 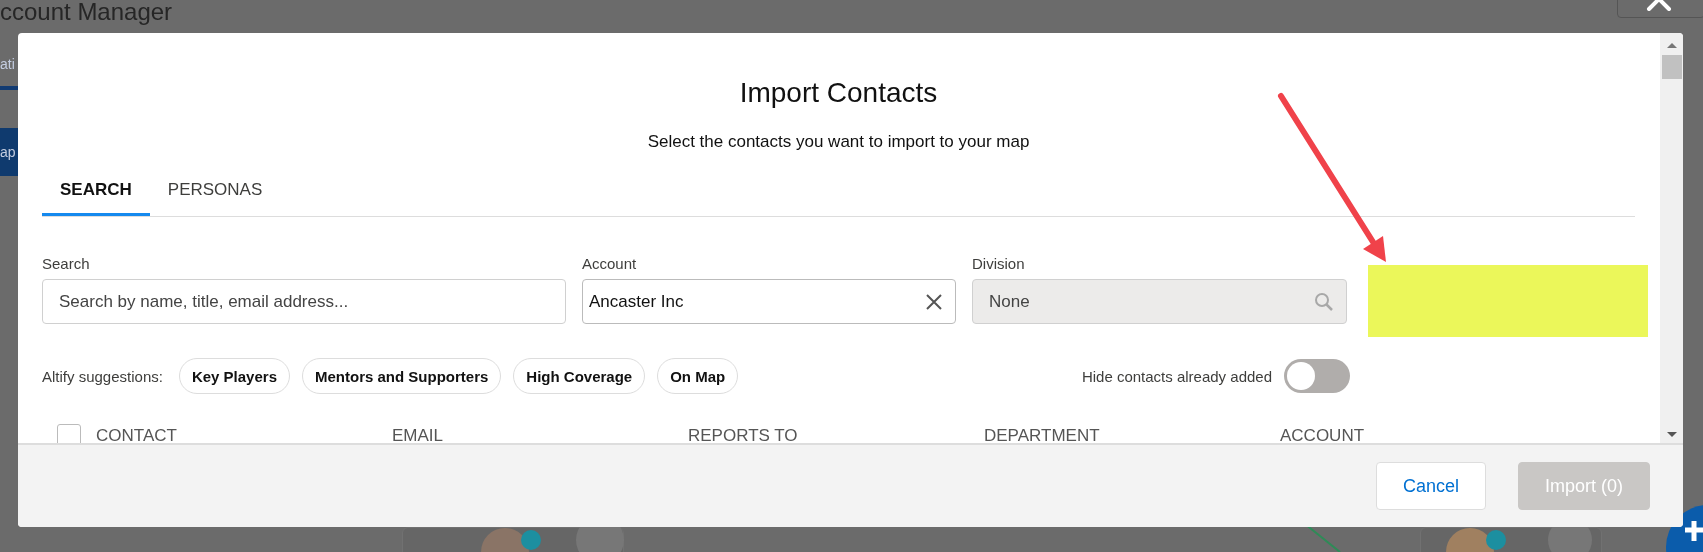 I want to click on suggestion-chip: Mentors and Supporters, so click(x=402, y=376).